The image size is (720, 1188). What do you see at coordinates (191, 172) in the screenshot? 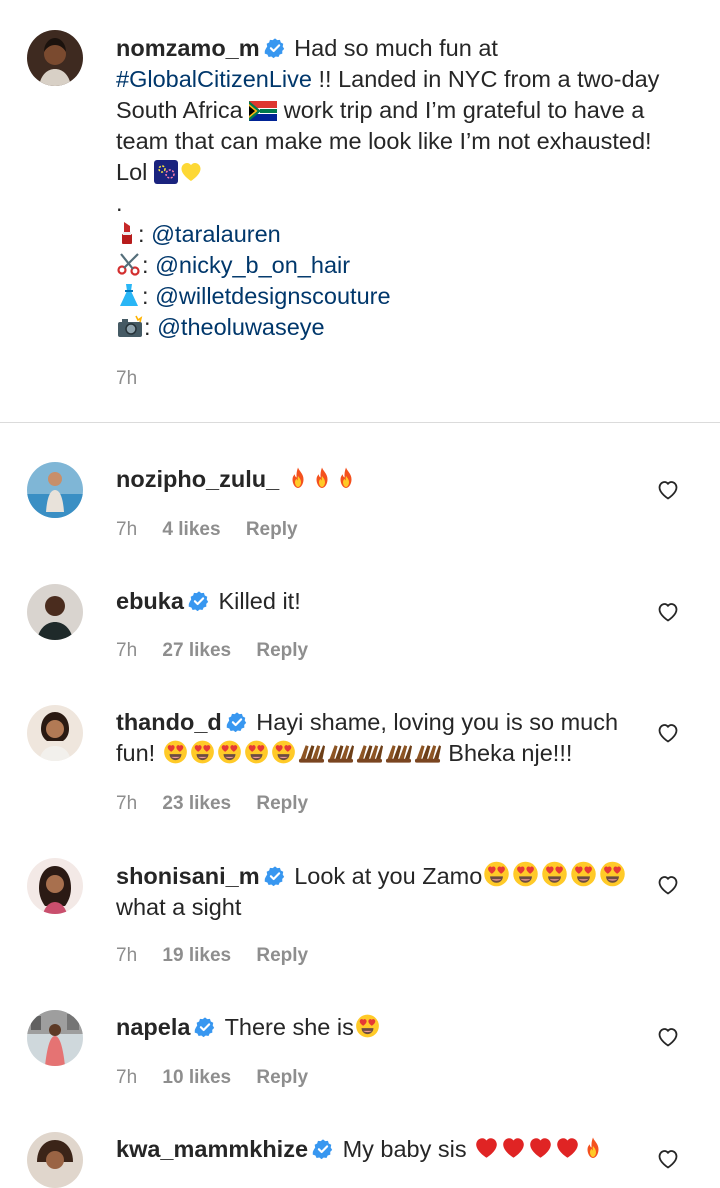
I see `yellow-heart-emoji-icon` at bounding box center [191, 172].